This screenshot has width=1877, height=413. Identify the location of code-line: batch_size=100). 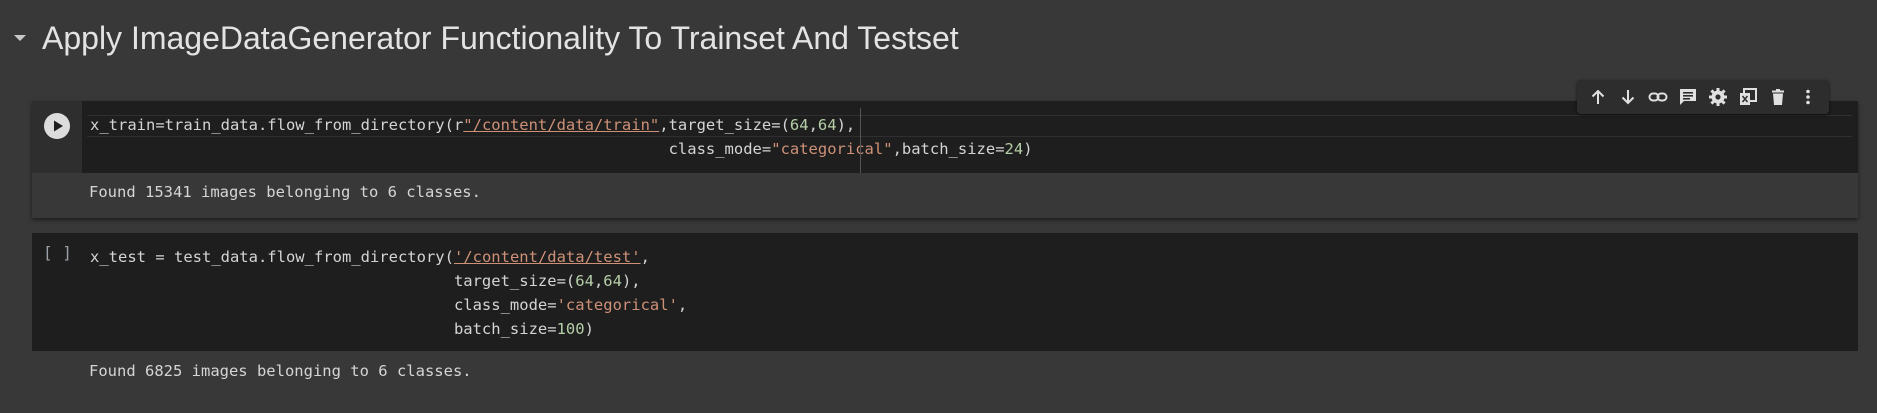
(388, 329).